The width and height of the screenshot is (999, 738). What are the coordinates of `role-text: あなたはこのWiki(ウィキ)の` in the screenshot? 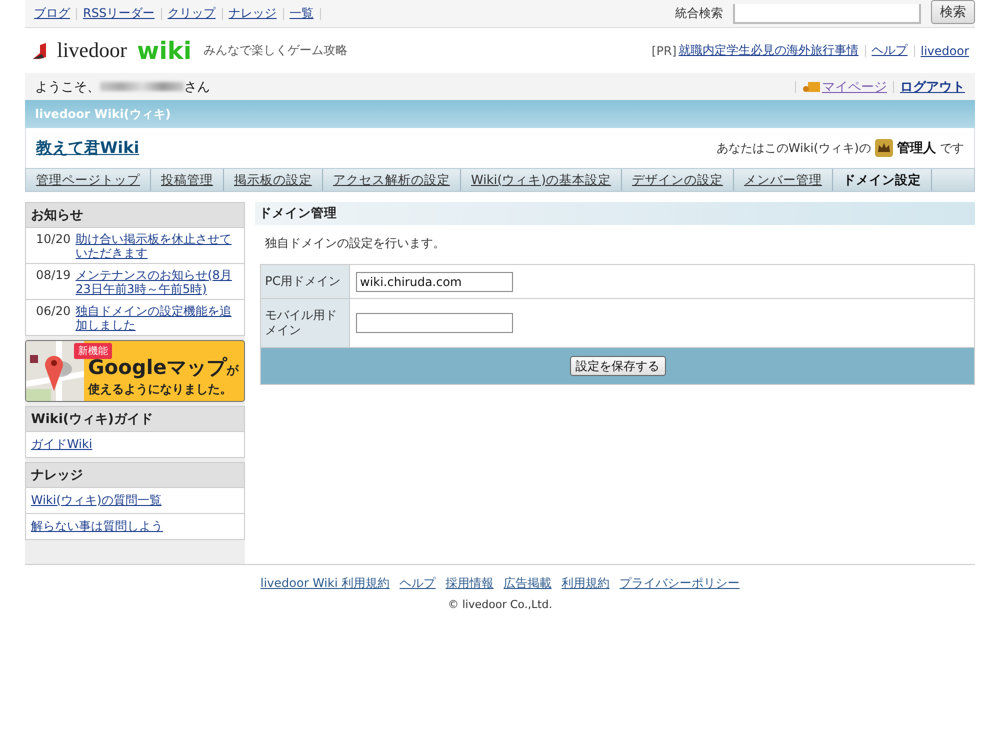 It's located at (793, 148).